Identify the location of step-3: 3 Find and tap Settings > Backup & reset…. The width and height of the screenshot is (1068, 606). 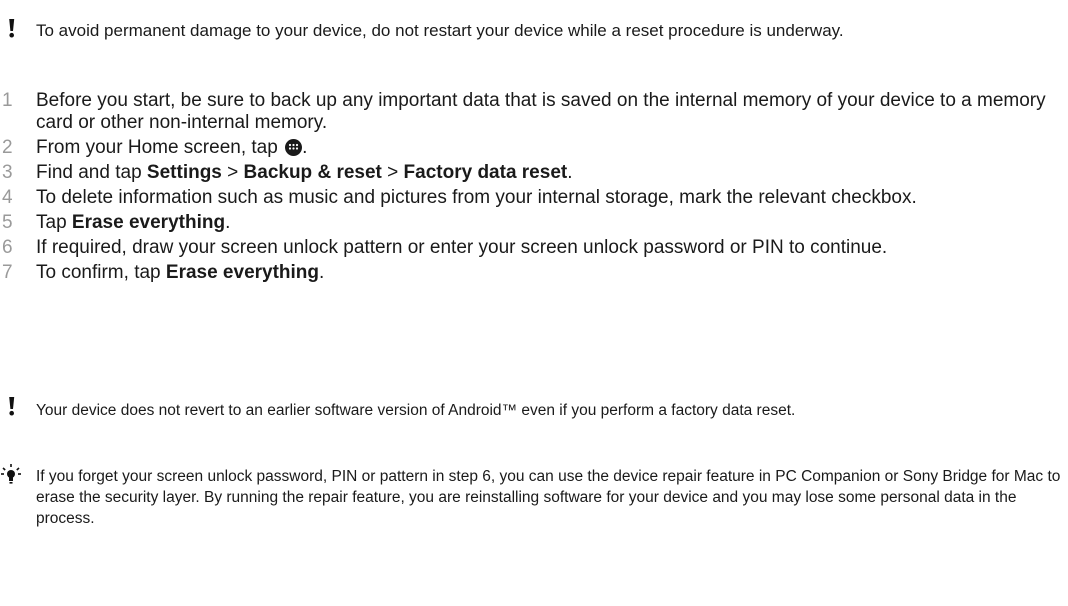
(534, 173).